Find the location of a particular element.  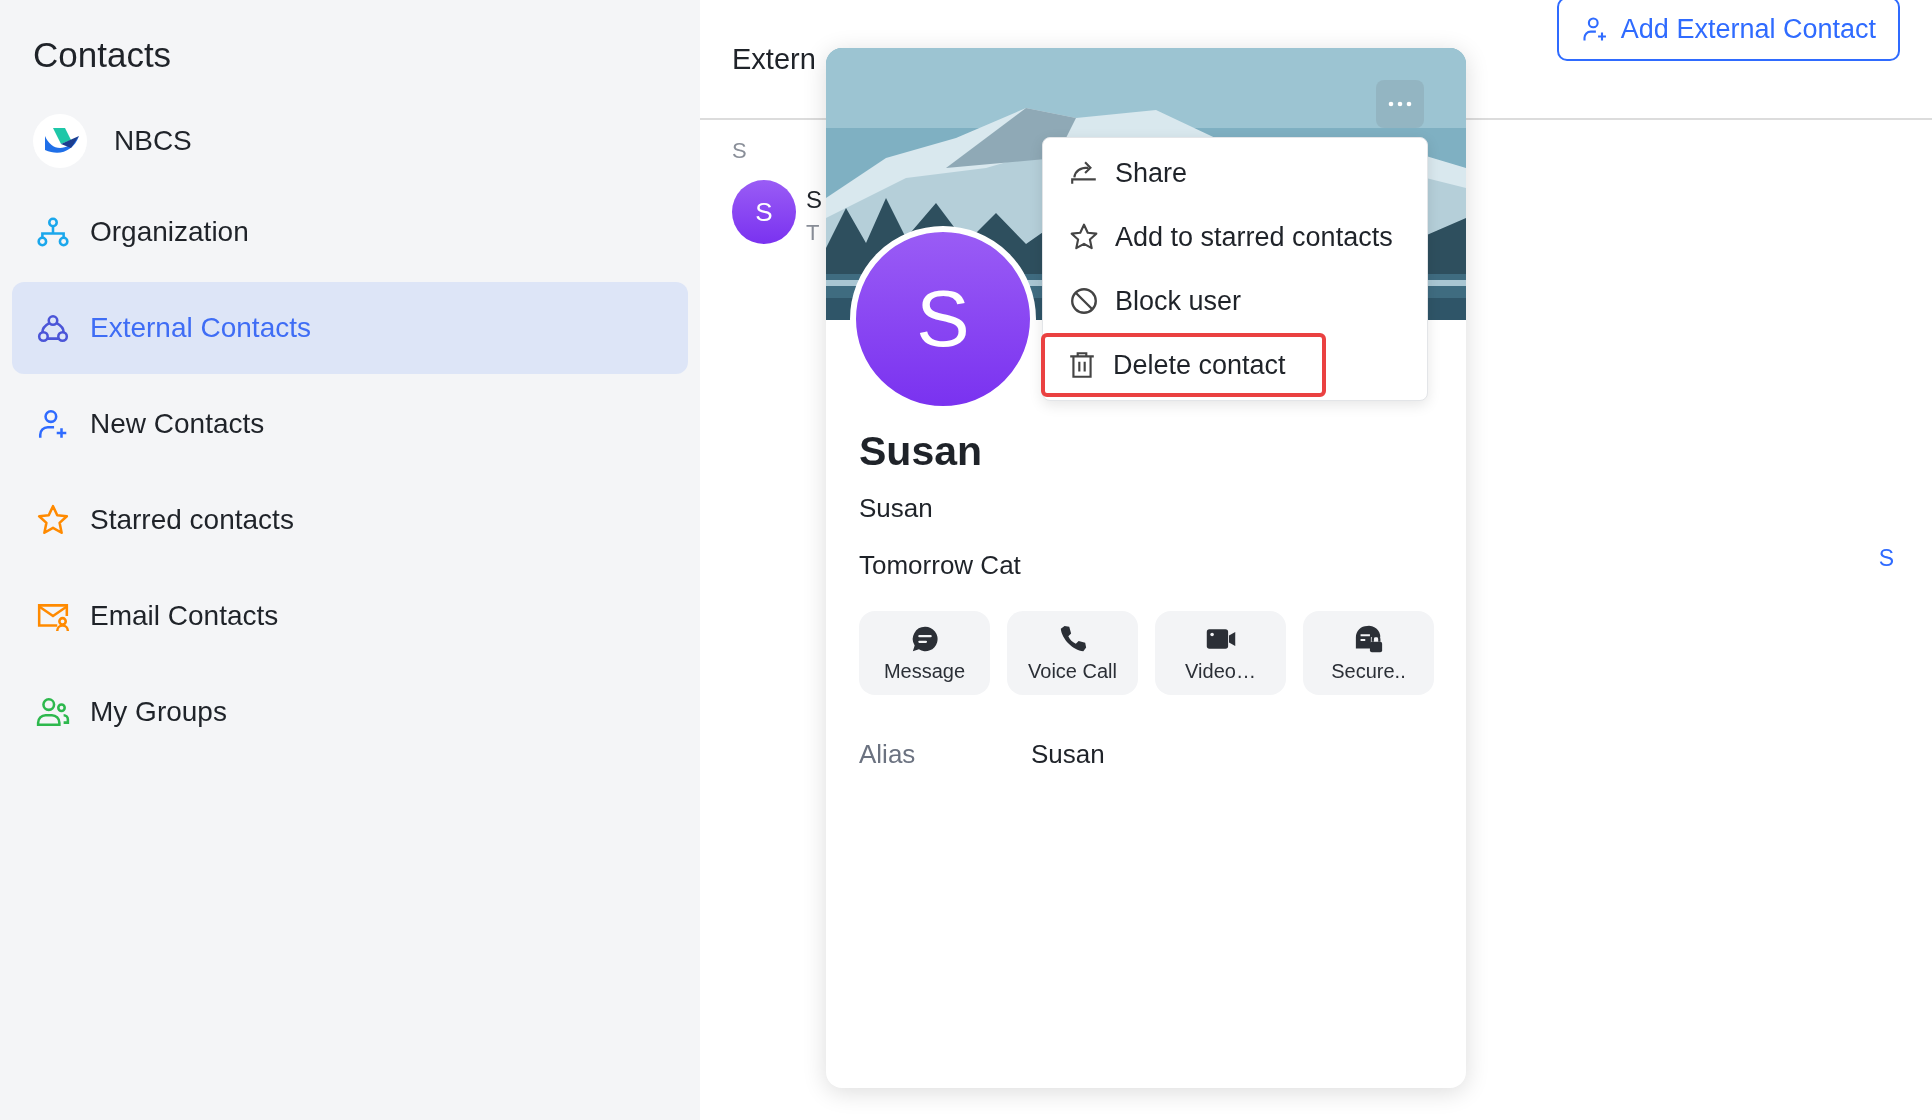

sidebar-item: External Contacts is located at coordinates (350, 328).